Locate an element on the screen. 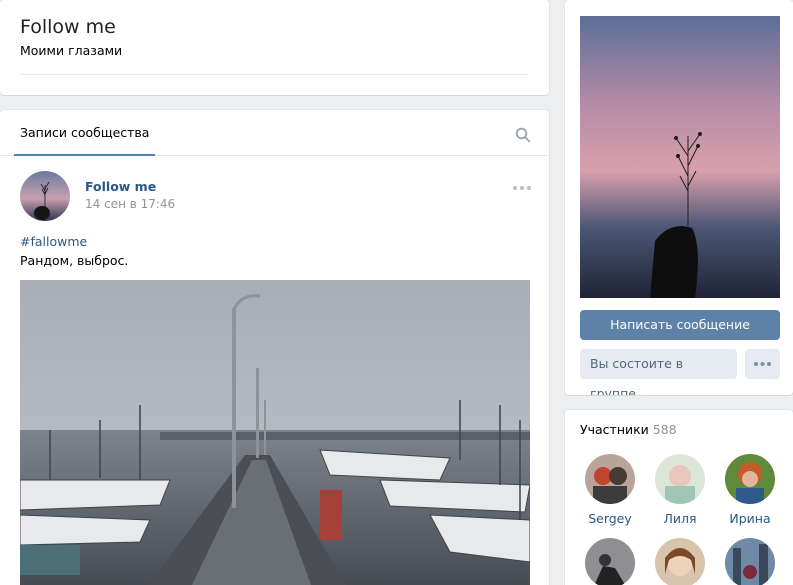 The width and height of the screenshot is (793, 585). member-item: Лиля is located at coordinates (680, 490).